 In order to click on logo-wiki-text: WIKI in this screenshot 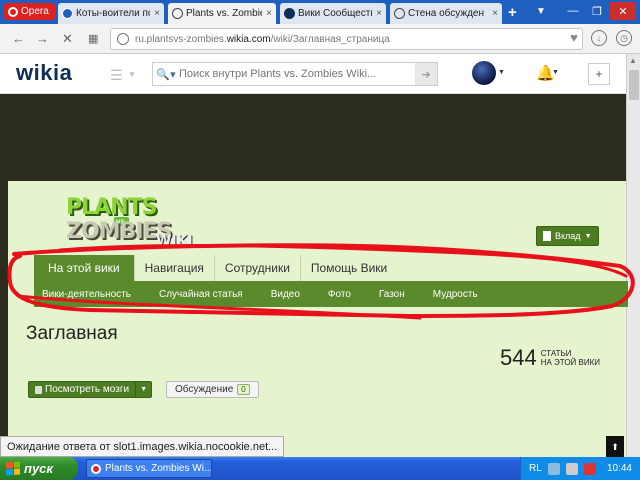, I will do `click(174, 241)`.